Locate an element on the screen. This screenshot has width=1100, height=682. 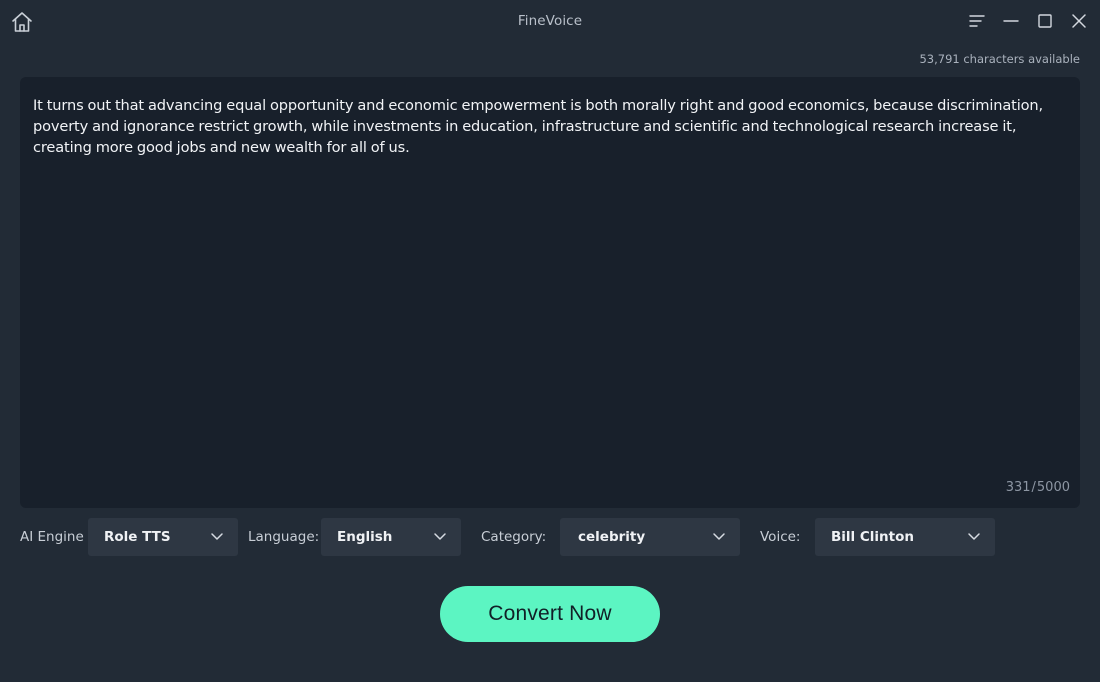
close-icon is located at coordinates (1079, 21).